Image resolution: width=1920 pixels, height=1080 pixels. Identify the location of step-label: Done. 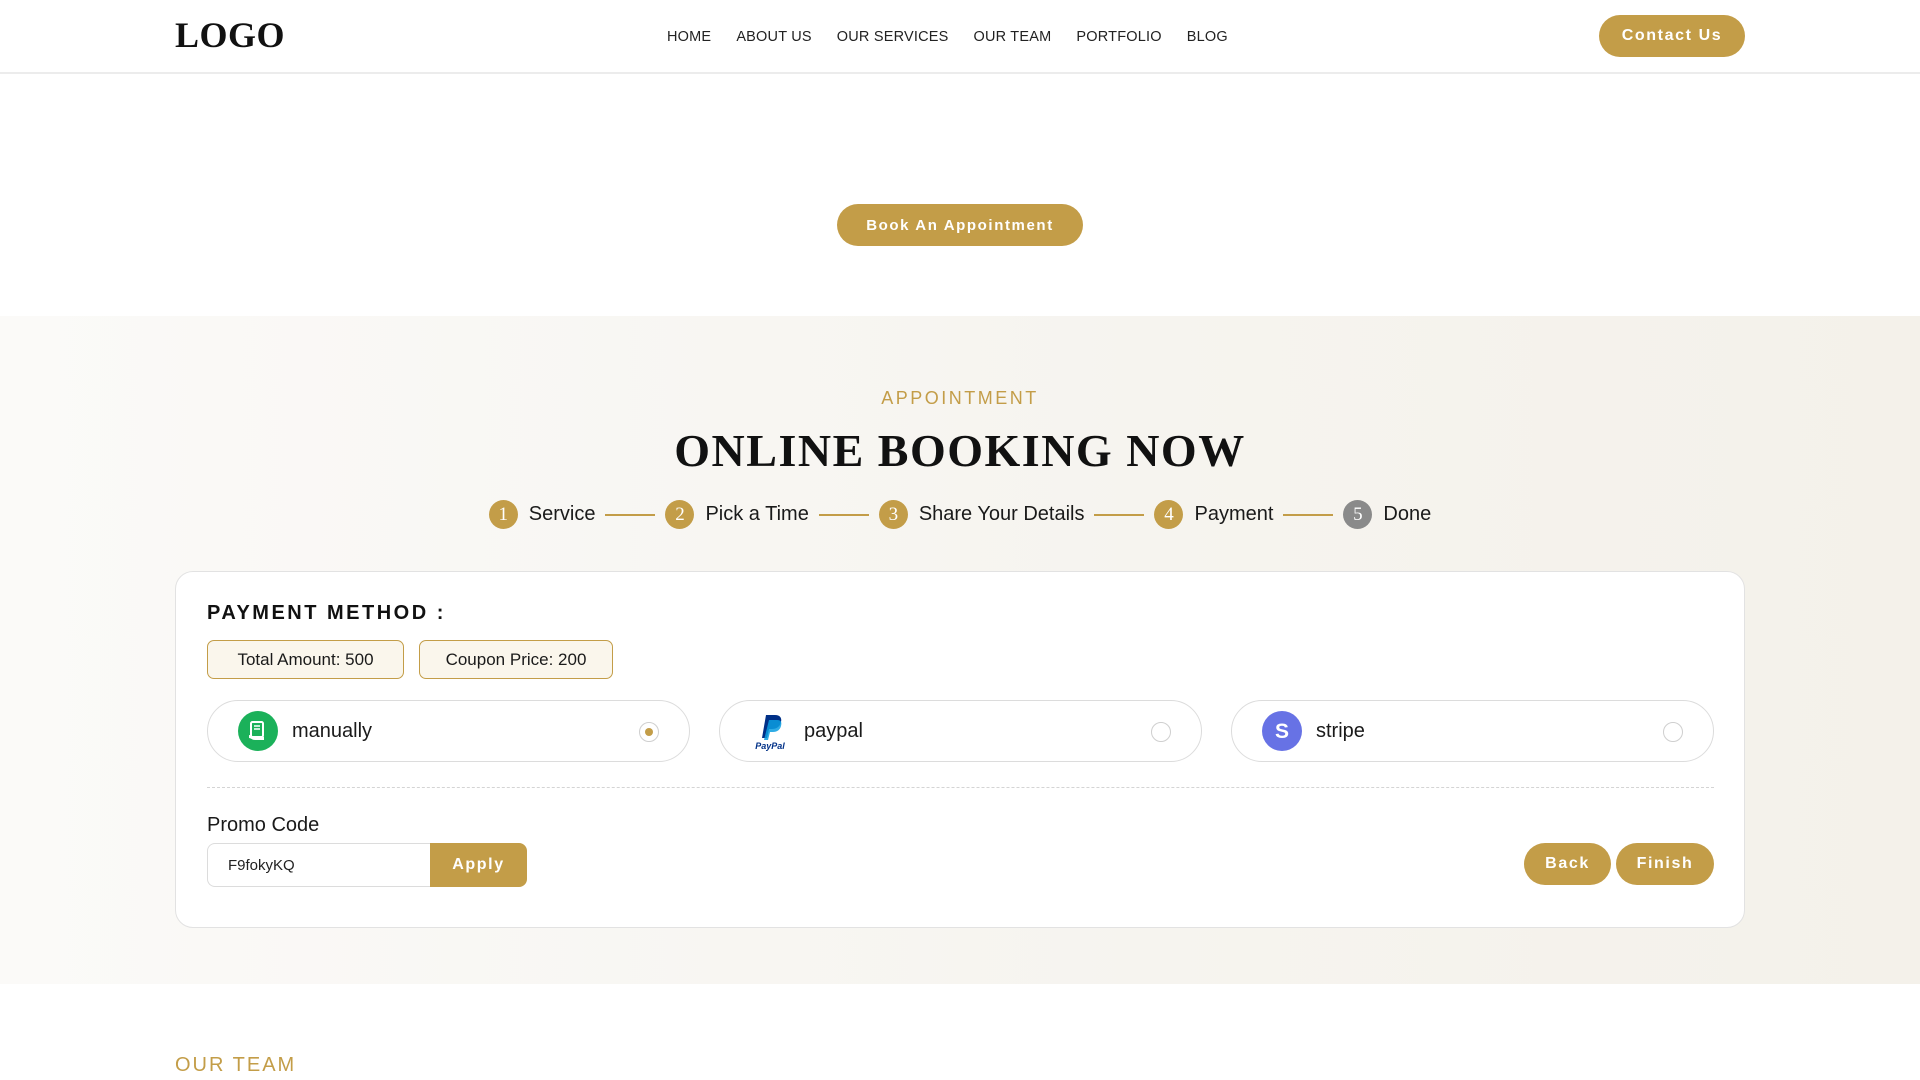
(1407, 514).